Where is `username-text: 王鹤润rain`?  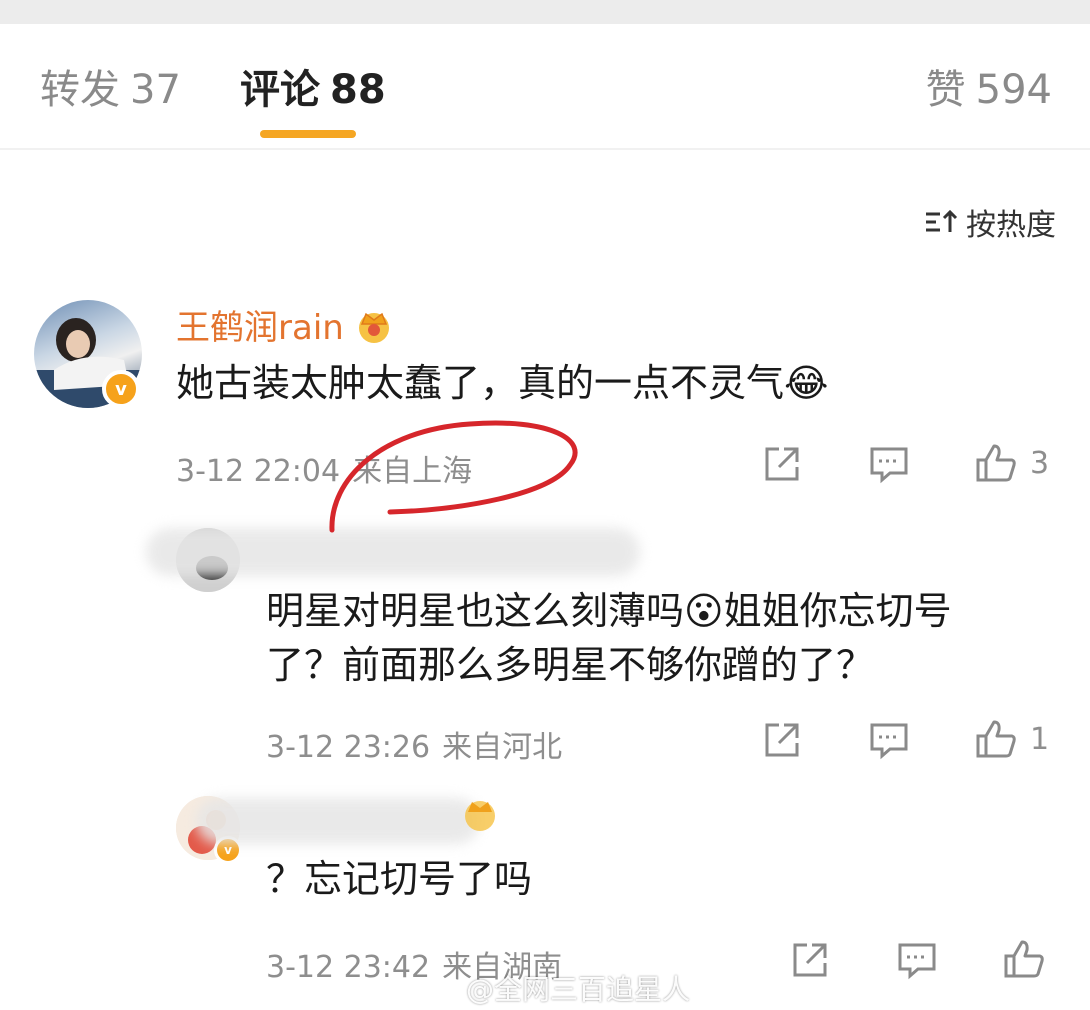
username-text: 王鹤润rain is located at coordinates (260, 328).